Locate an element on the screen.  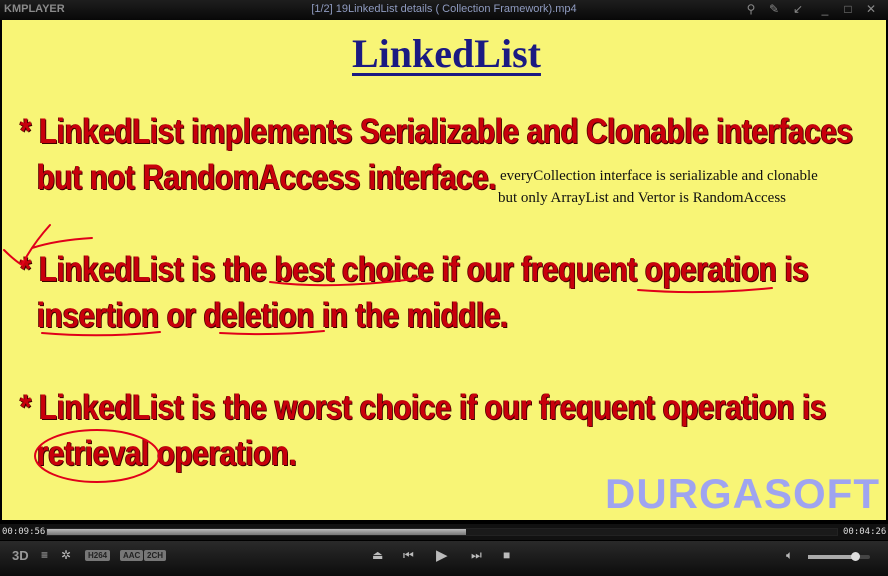
3d-icon: 3D is located at coordinates (20, 555).